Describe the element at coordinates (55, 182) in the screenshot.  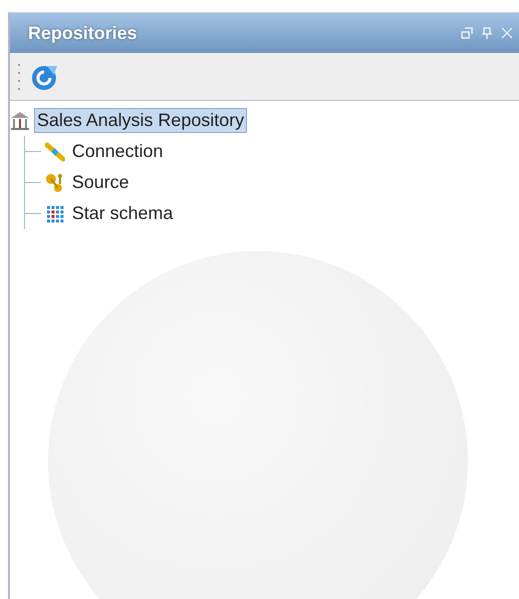
I see `nodes-icon` at that location.